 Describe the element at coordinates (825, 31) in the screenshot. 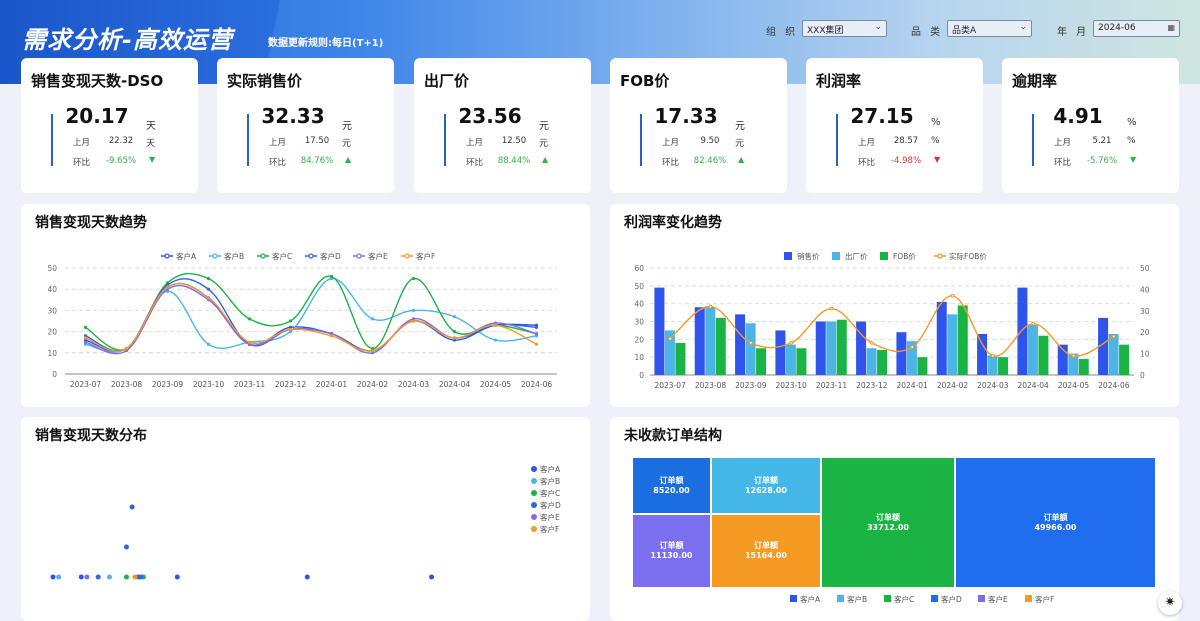

I see `filter-org-value: XXX集团` at that location.